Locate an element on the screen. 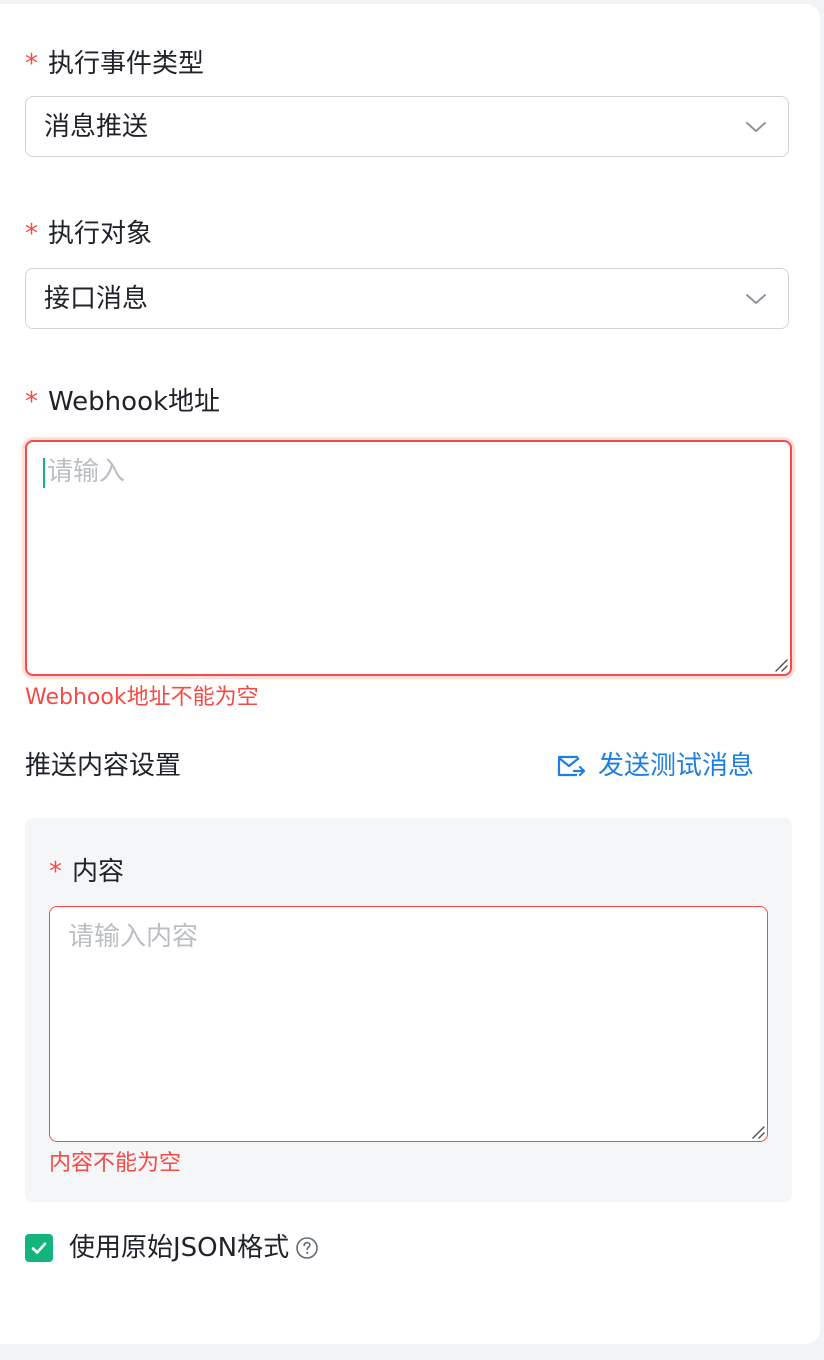 The width and height of the screenshot is (824, 1360). mail-send-icon is located at coordinates (571, 766).